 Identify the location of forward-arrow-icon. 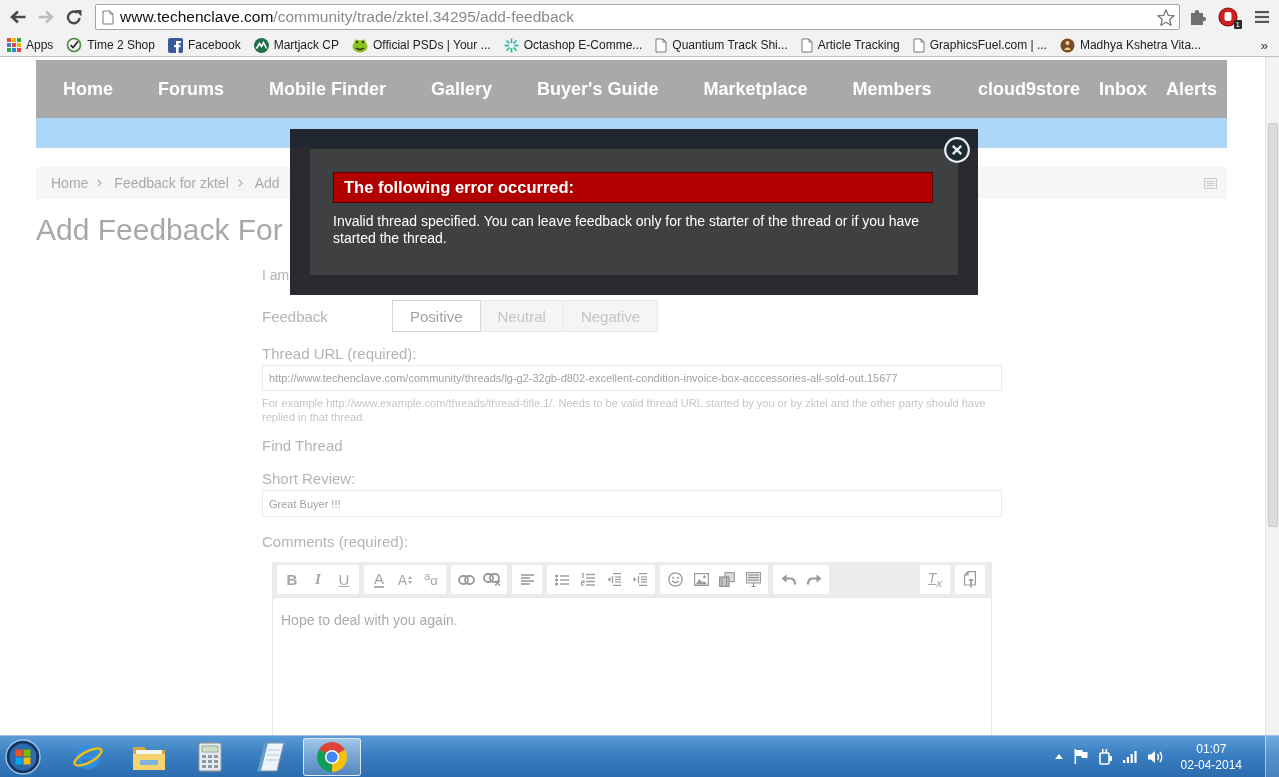
(46, 17).